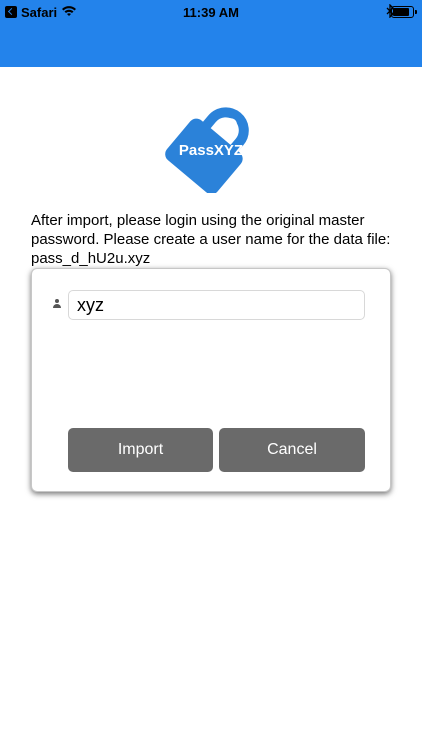 This screenshot has height=750, width=422. Describe the element at coordinates (292, 450) in the screenshot. I see `cancel-button: Cancel` at that location.